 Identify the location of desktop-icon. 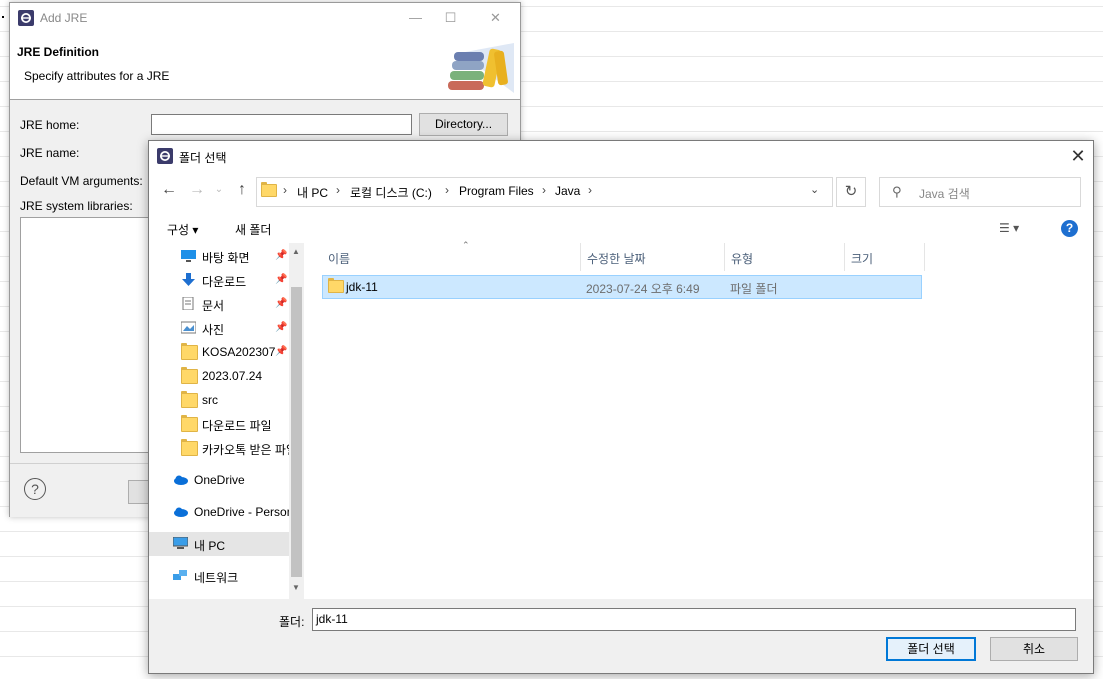
(188, 256).